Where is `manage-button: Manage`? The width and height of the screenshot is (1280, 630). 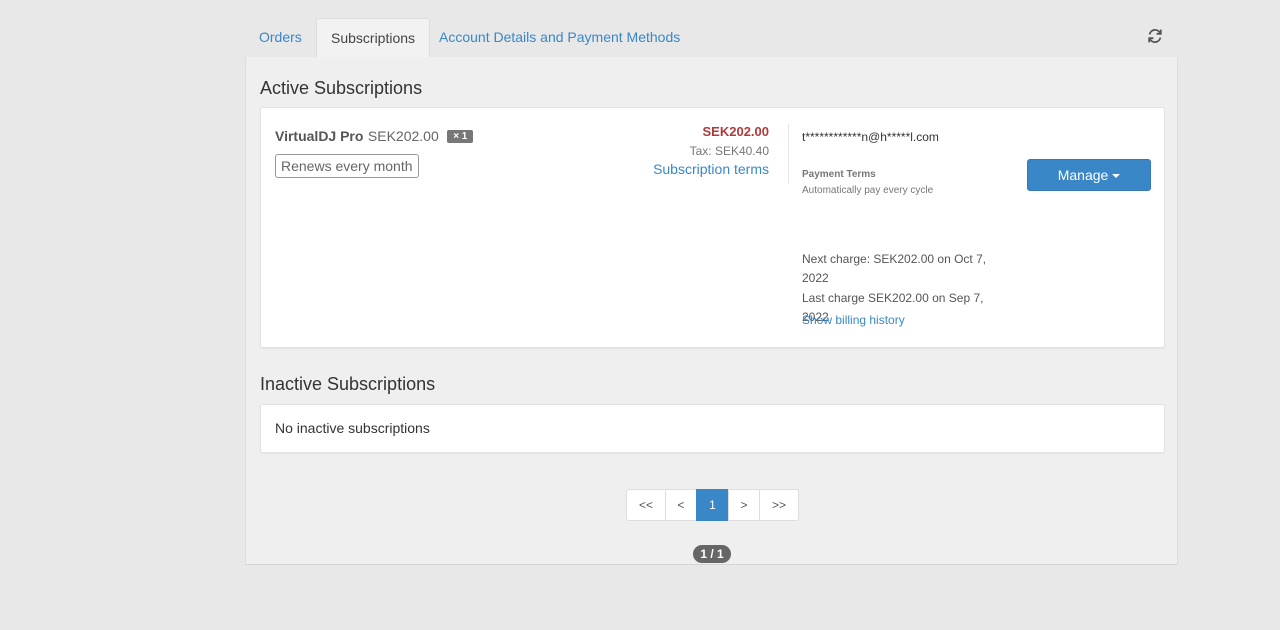
manage-button: Manage is located at coordinates (1089, 175).